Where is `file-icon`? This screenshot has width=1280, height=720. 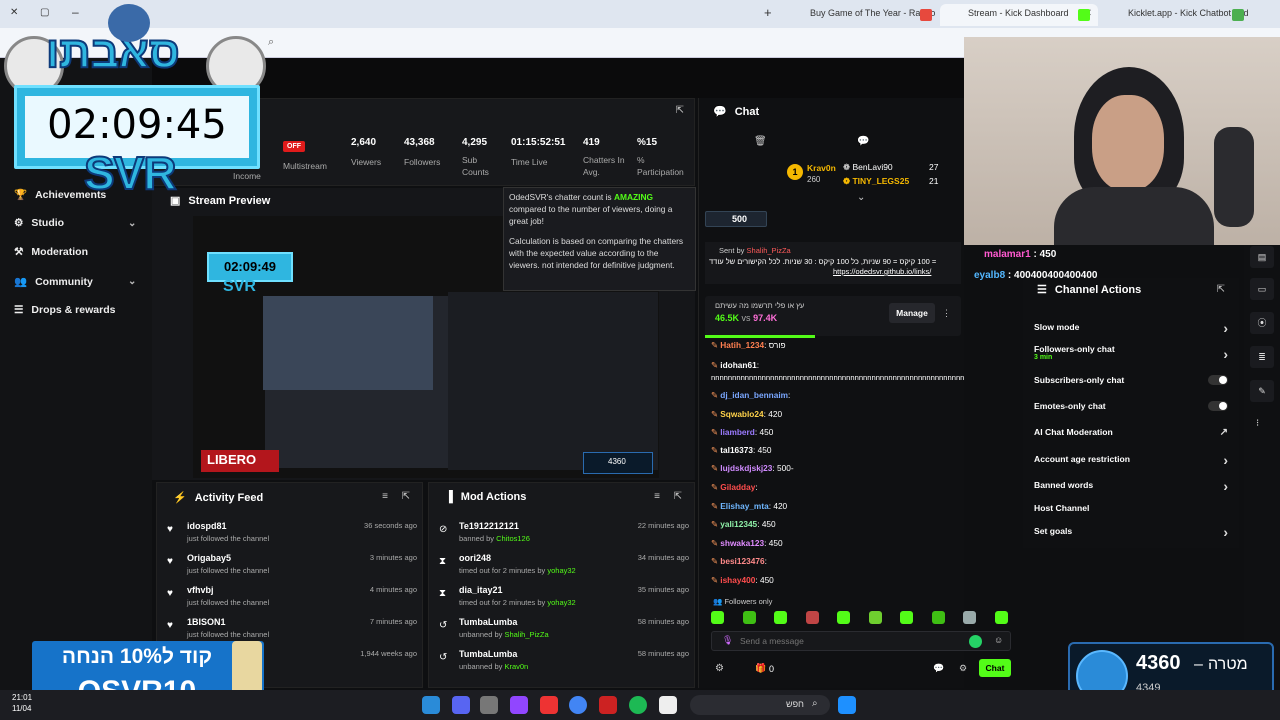 file-icon is located at coordinates (668, 705).